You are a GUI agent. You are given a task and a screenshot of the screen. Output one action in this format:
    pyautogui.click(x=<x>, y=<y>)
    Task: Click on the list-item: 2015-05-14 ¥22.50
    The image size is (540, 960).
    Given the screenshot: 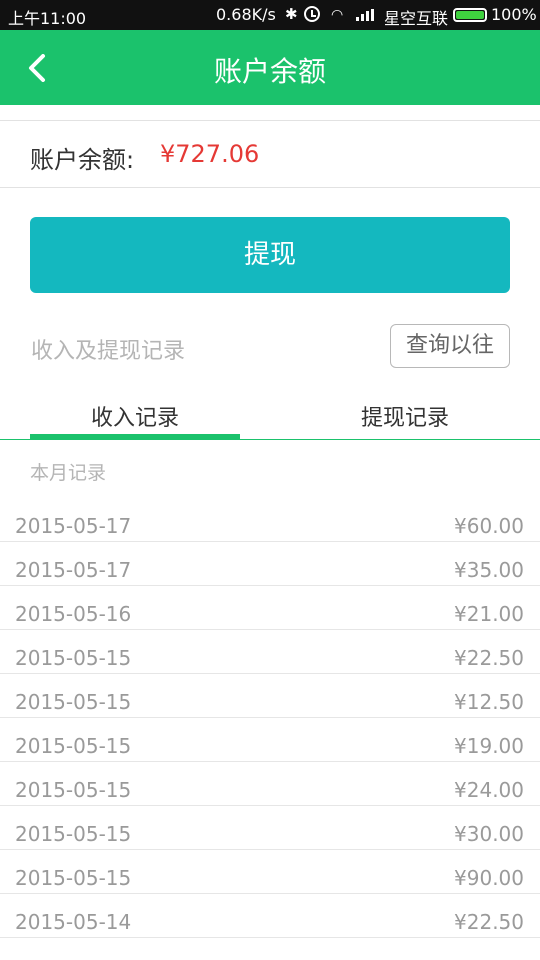 What is the action you would take?
    pyautogui.click(x=270, y=916)
    